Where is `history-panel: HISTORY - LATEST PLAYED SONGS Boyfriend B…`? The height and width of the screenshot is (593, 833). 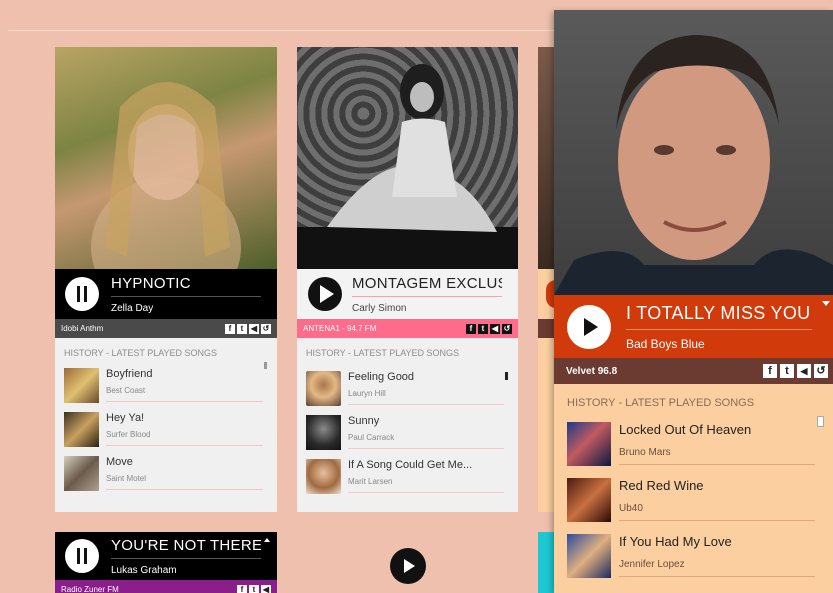 history-panel: HISTORY - LATEST PLAYED SONGS Boyfriend B… is located at coordinates (166, 425).